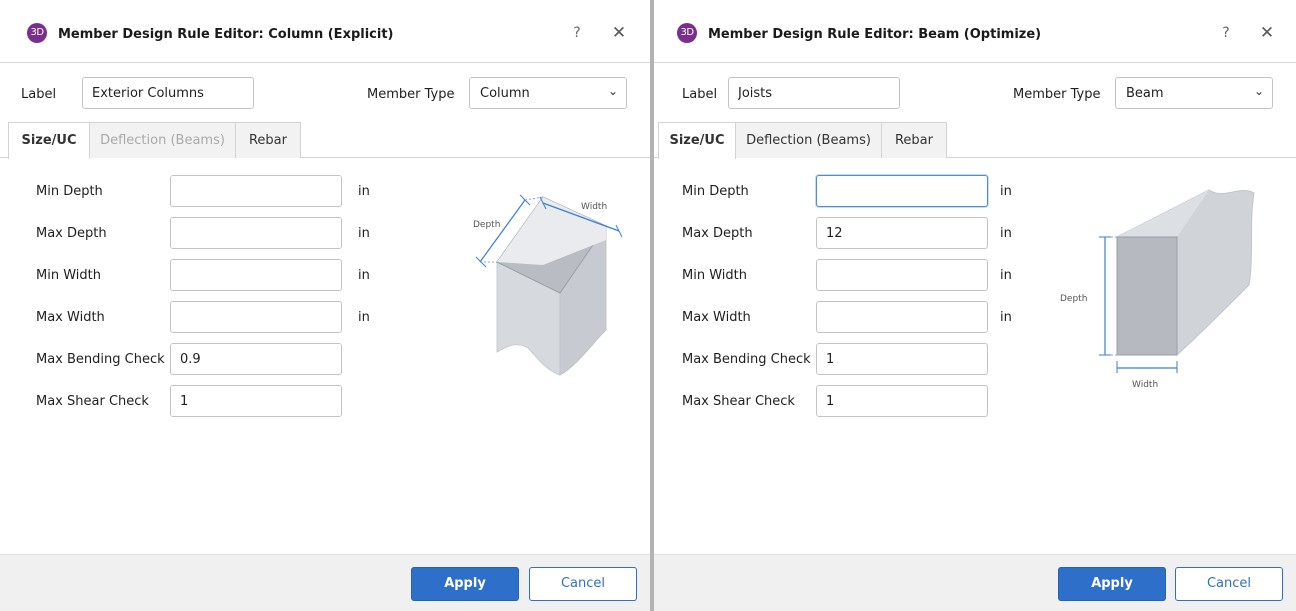 Image resolution: width=1296 pixels, height=611 pixels. What do you see at coordinates (1157, 289) in the screenshot?
I see `beam-section-diagram: Depth Width` at bounding box center [1157, 289].